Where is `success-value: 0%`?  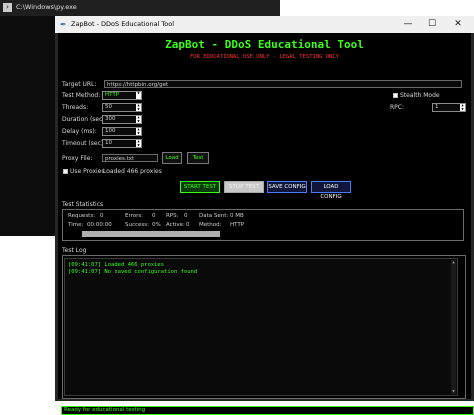
success-value: 0% is located at coordinates (156, 225).